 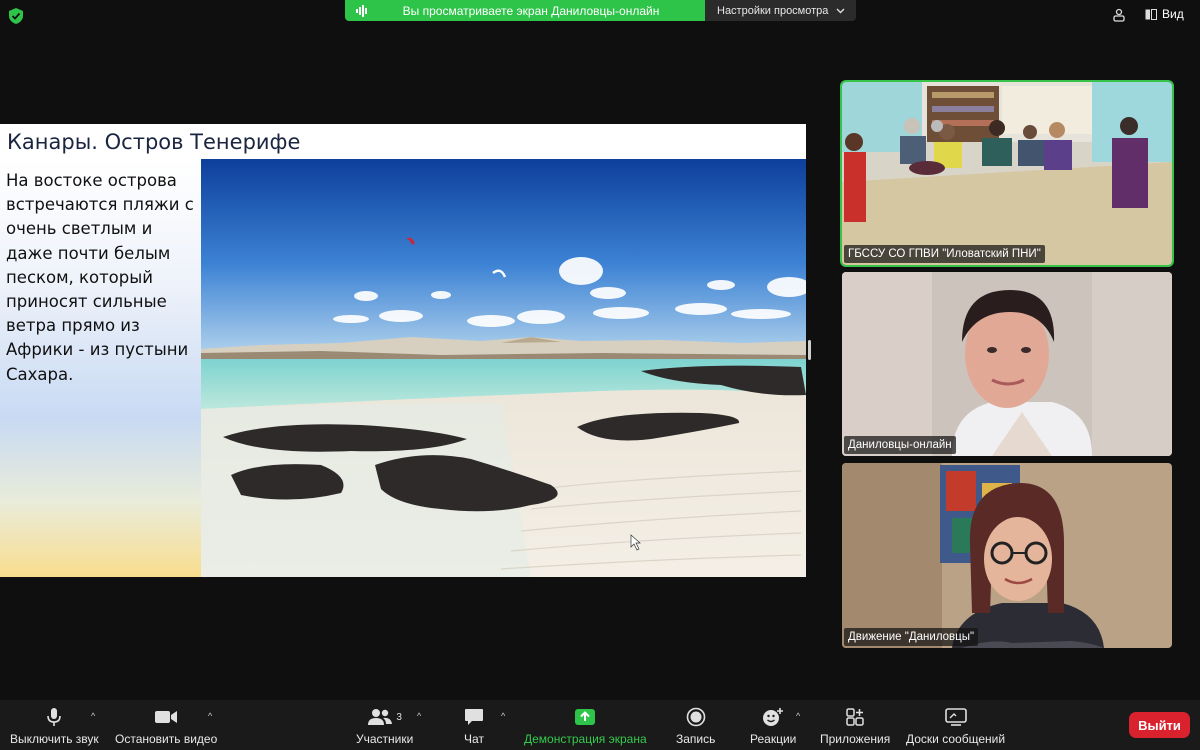 I want to click on share-screen-button: Демонстрация экрана, so click(x=585, y=726).